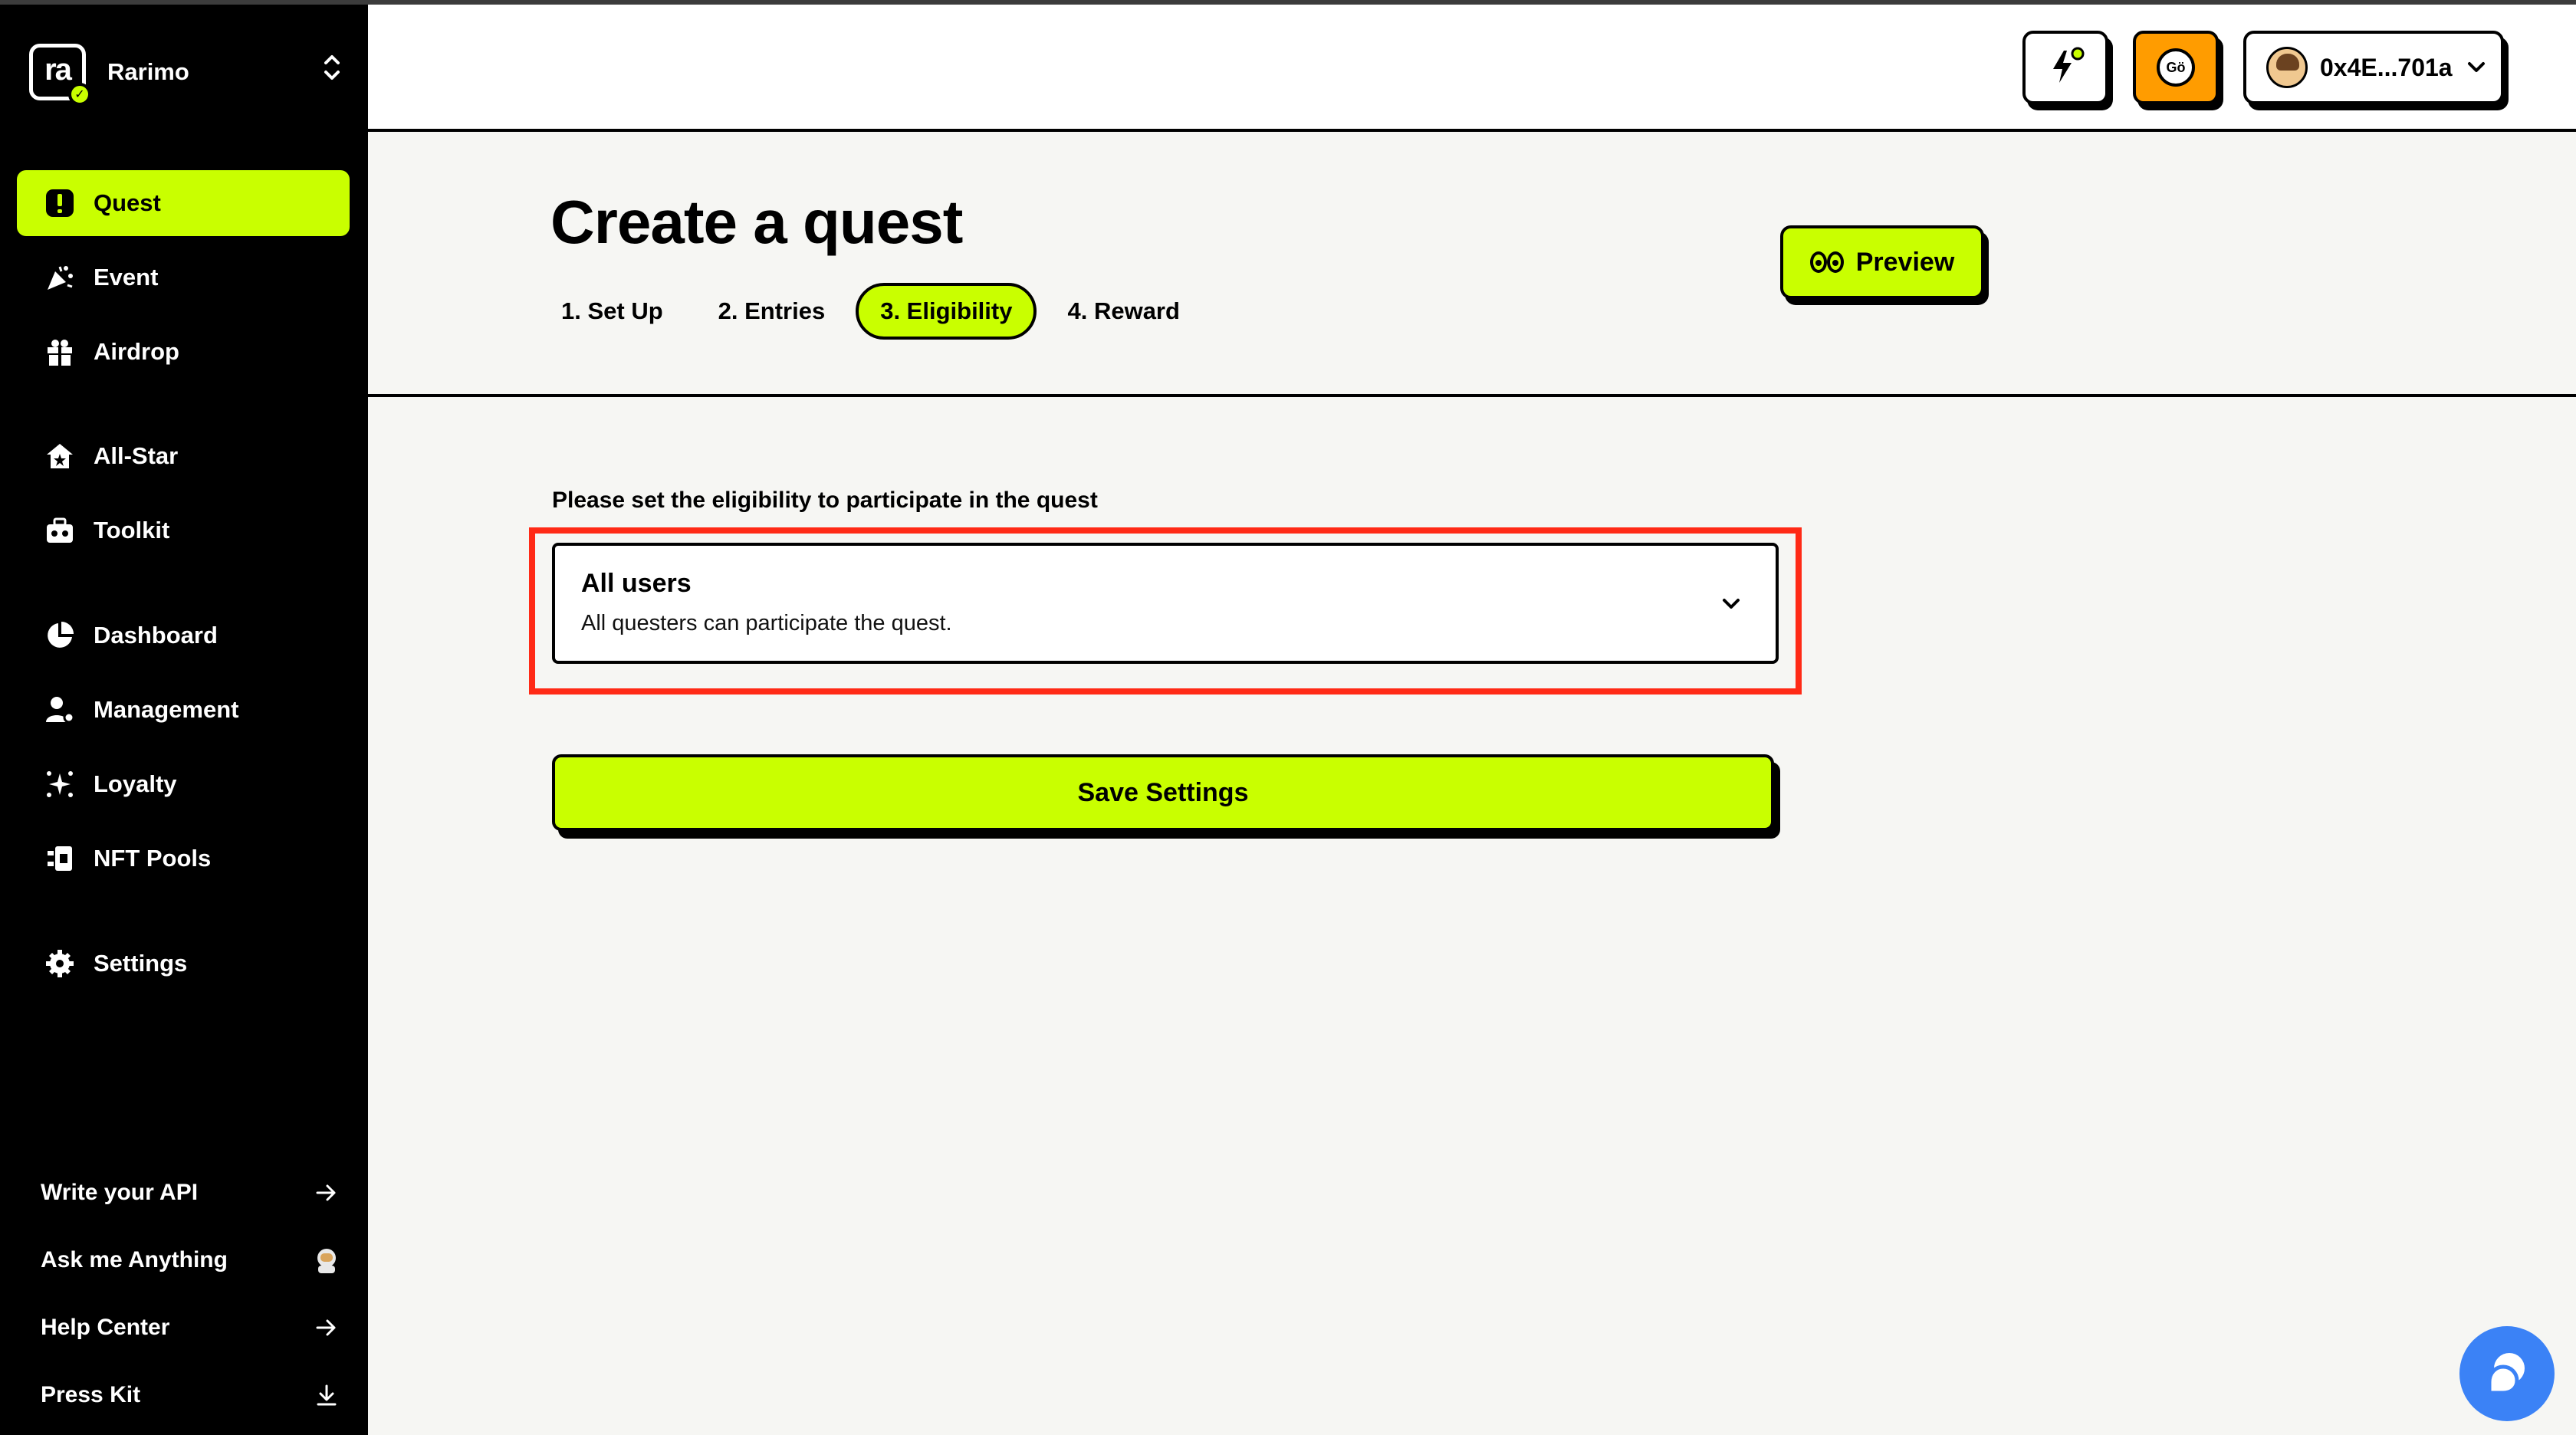 Image resolution: width=2576 pixels, height=1435 pixels. I want to click on rarimo-logo: ra ✓, so click(60, 75).